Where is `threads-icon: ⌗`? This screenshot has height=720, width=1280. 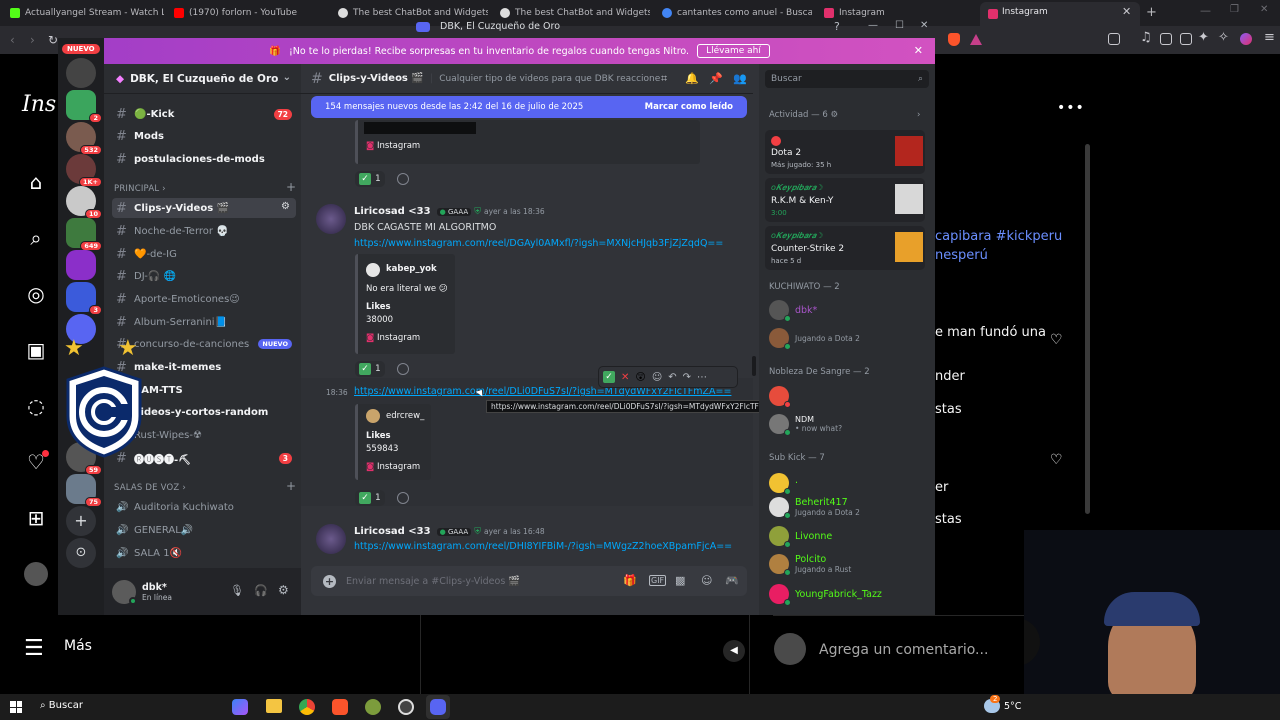
threads-icon: ⌗ is located at coordinates (664, 79).